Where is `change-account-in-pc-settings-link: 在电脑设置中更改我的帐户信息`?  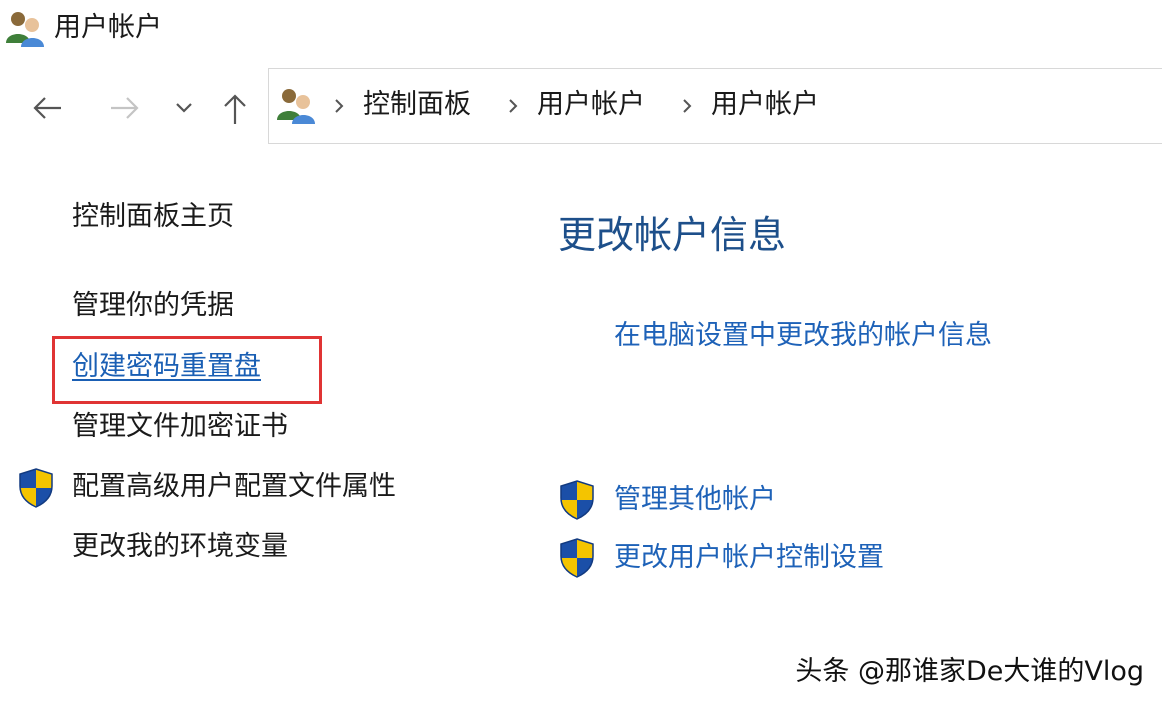 change-account-in-pc-settings-link: 在电脑设置中更改我的帐户信息 is located at coordinates (803, 336).